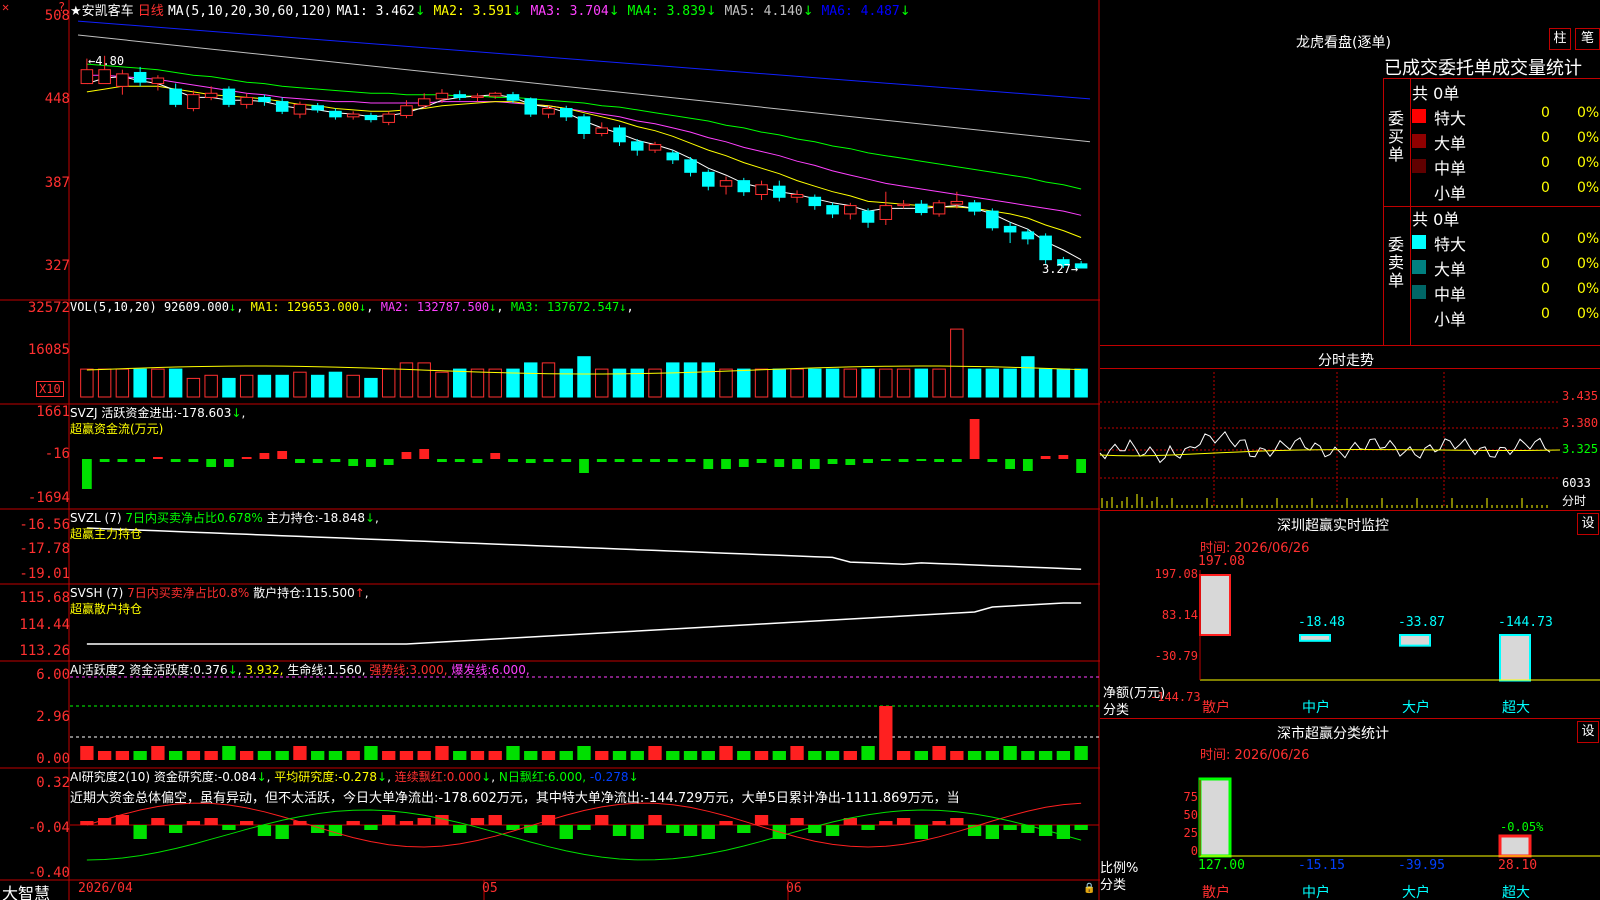 This screenshot has height=900, width=1600. What do you see at coordinates (1580, 423) in the screenshot?
I see `fs-axis-2: 3.380` at bounding box center [1580, 423].